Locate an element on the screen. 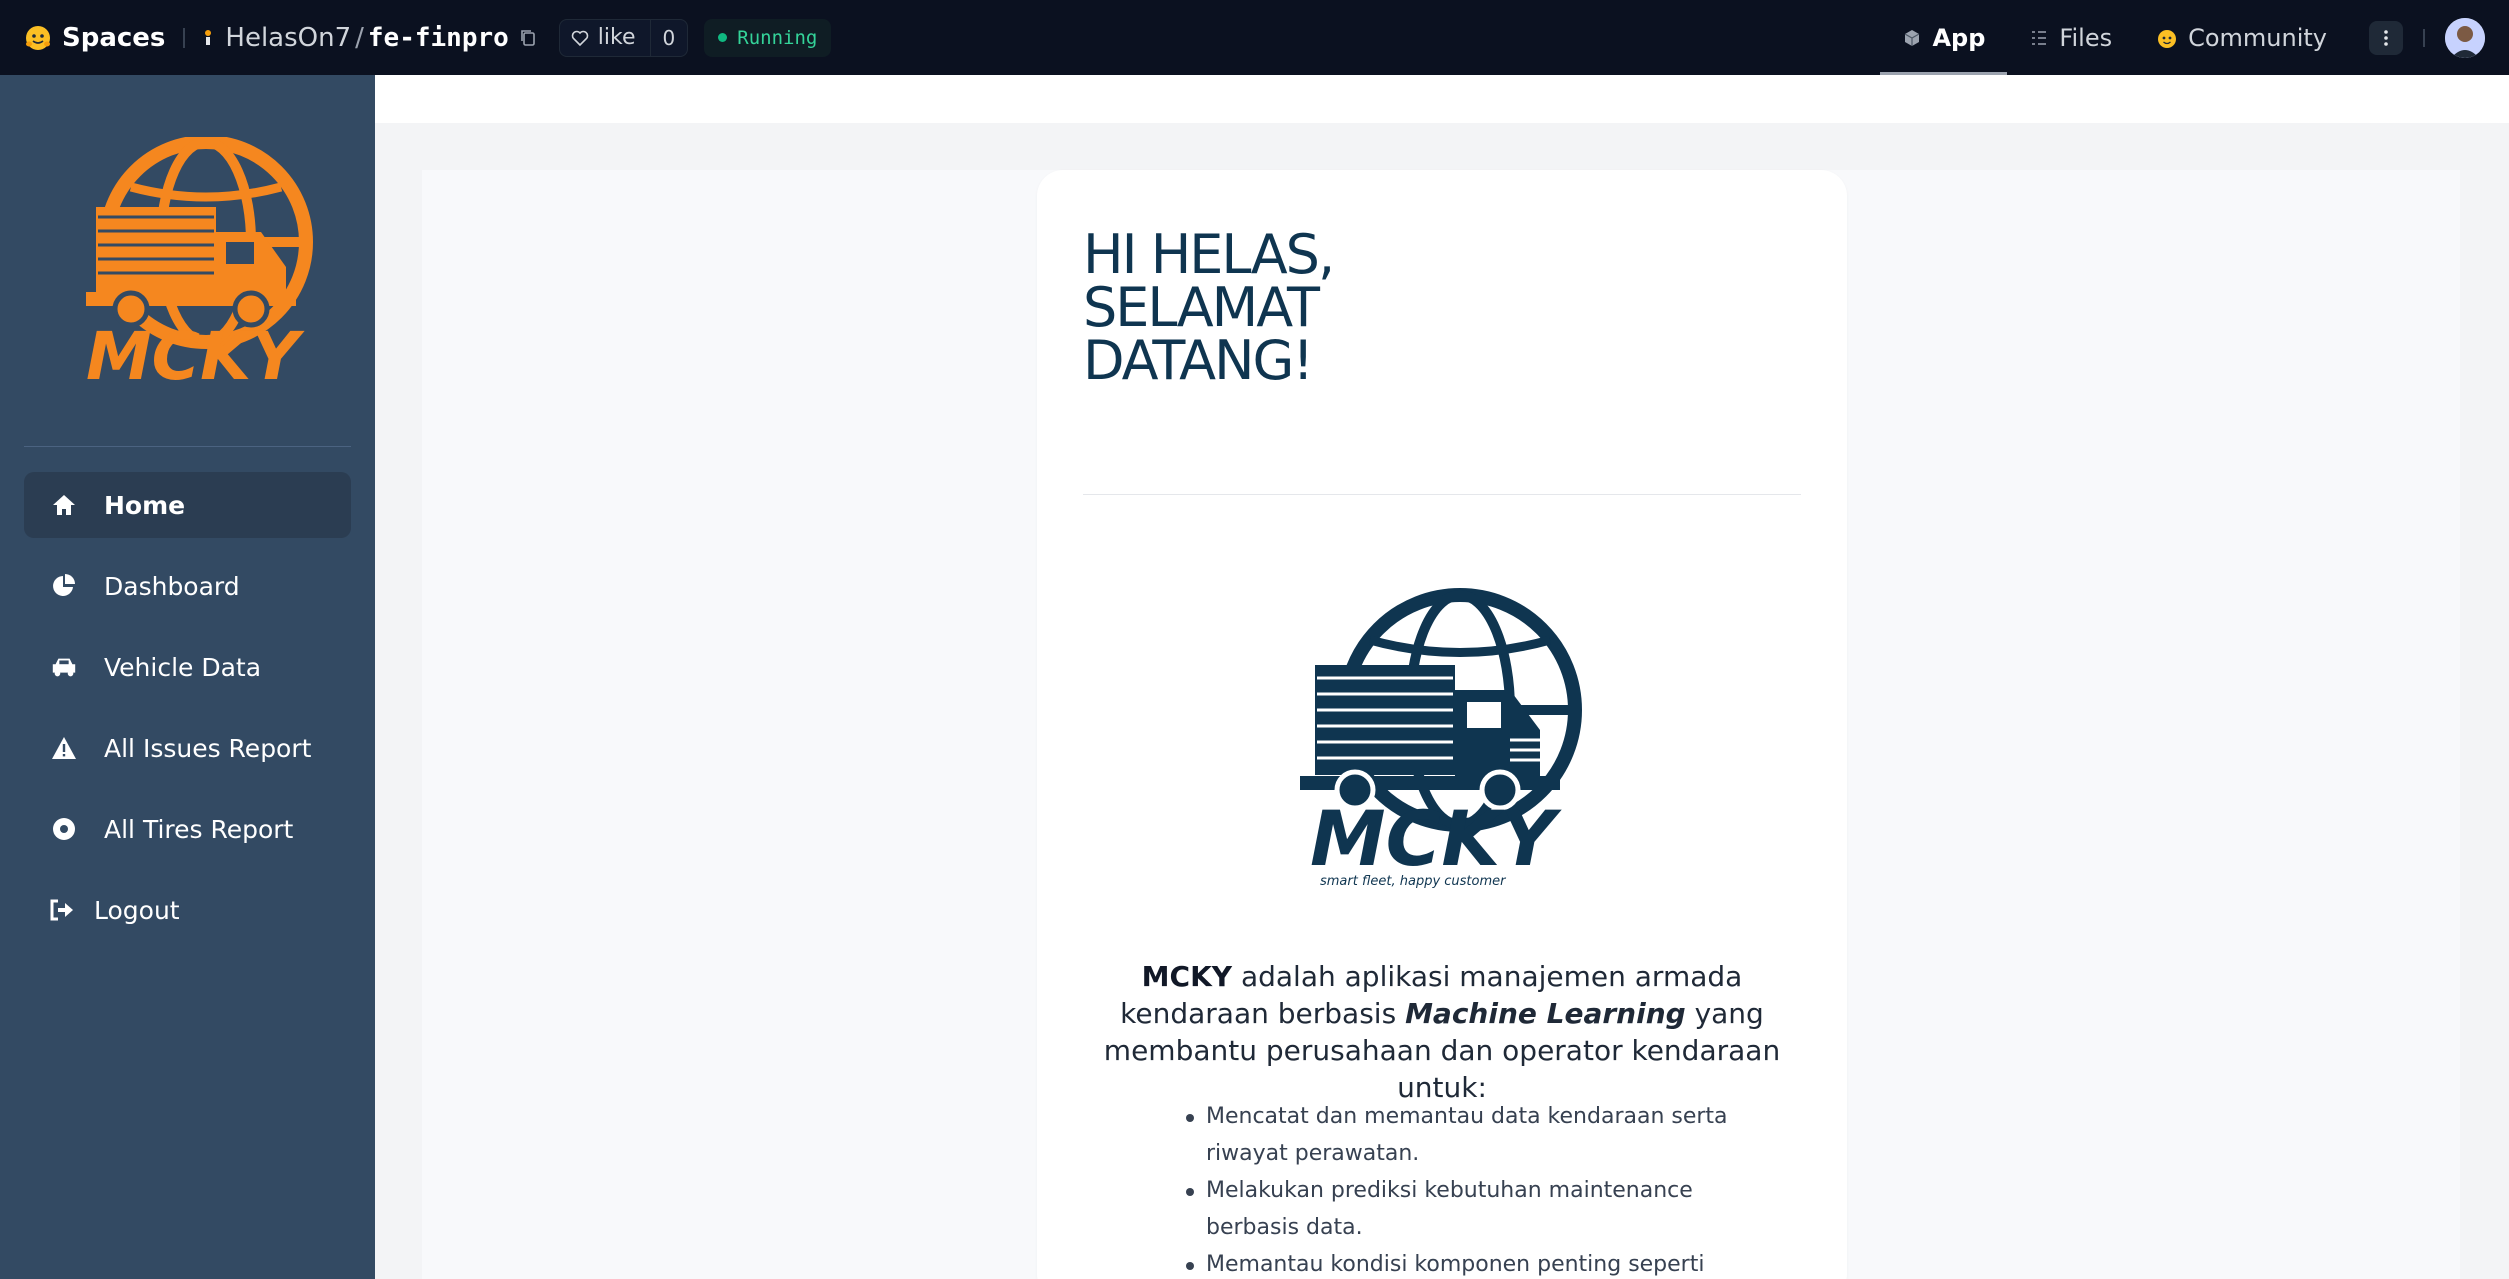 The image size is (2509, 1279). car-icon is located at coordinates (64, 667).